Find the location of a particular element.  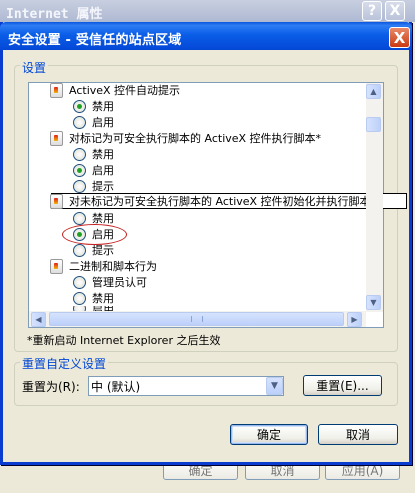

setting-category-label: ActiveX 控件自动提示 is located at coordinates (125, 90).